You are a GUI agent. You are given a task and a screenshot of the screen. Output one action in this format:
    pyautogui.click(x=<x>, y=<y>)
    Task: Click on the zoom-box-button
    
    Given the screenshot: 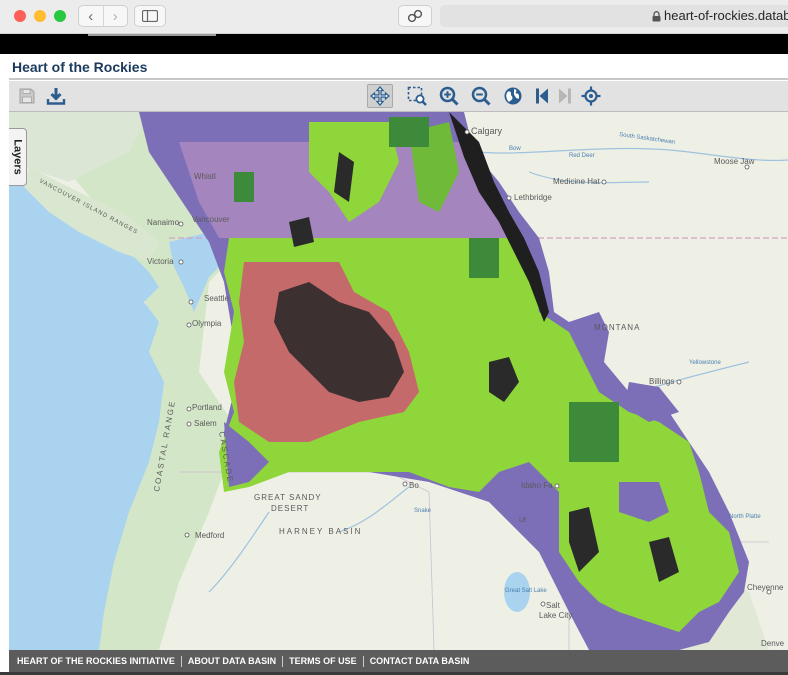 What is the action you would take?
    pyautogui.click(x=417, y=96)
    